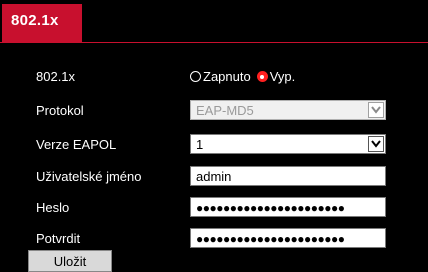 Image resolution: width=428 pixels, height=272 pixels. I want to click on eapol-select: 1, so click(288, 144).